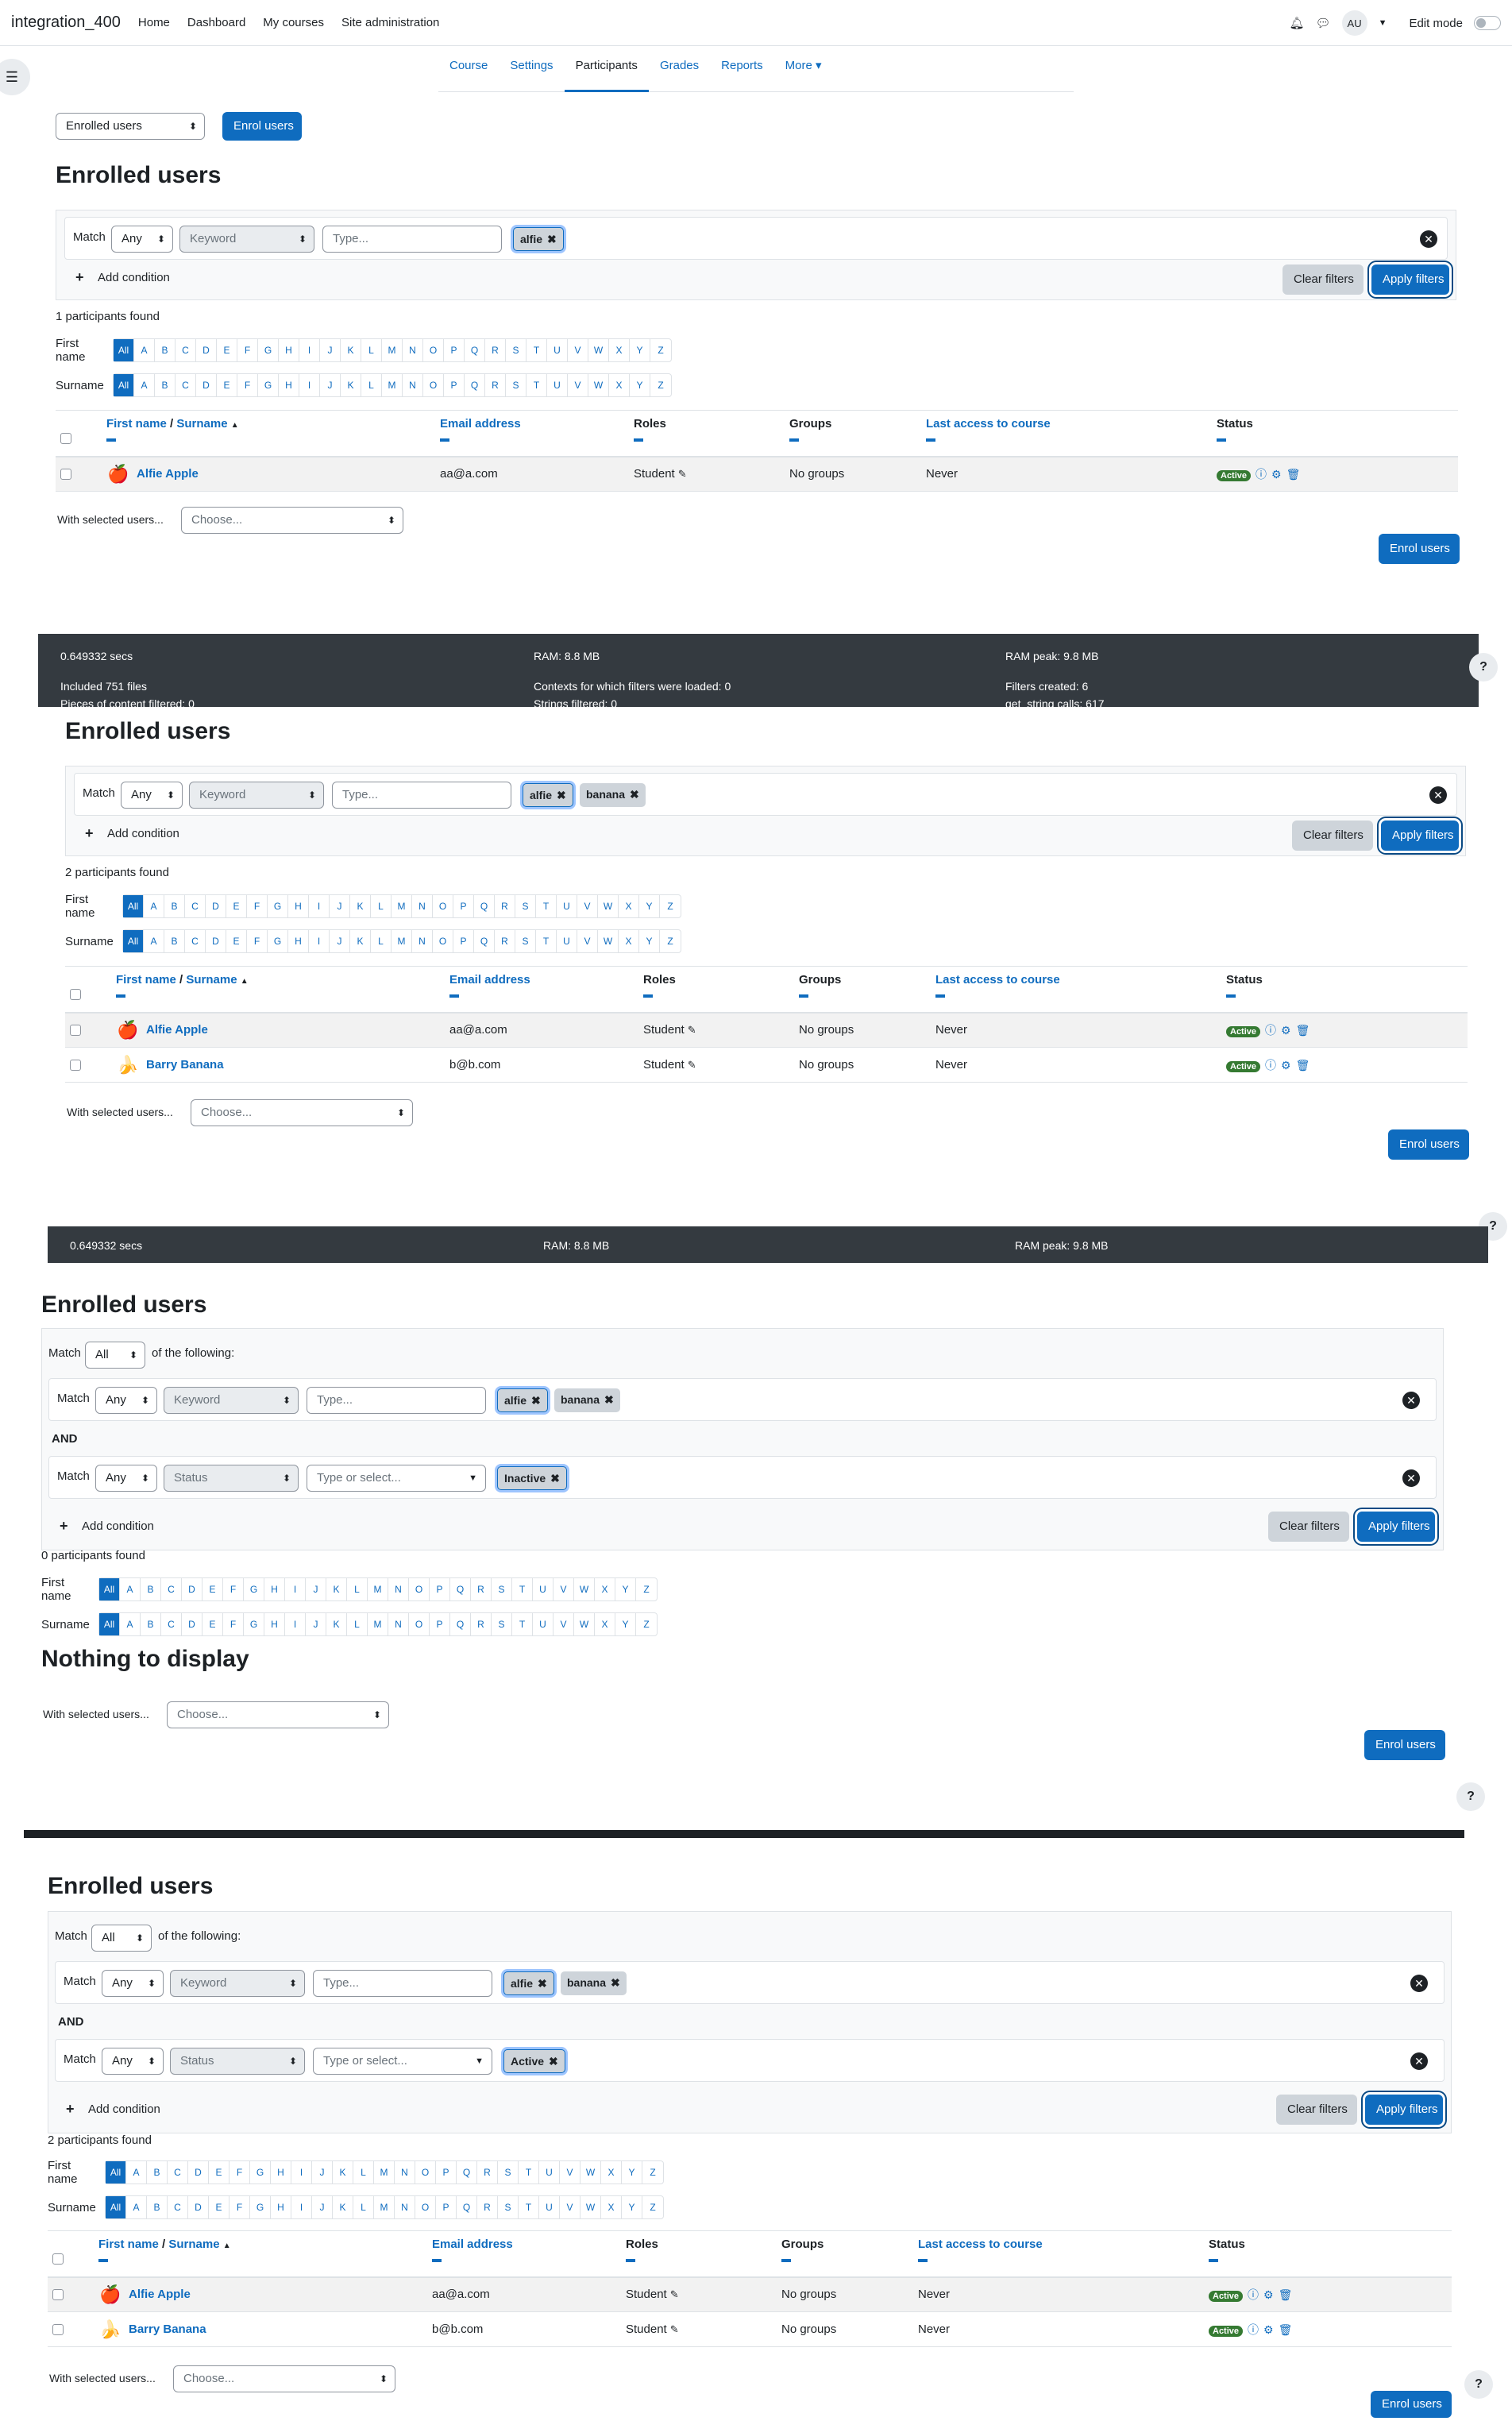 The image size is (1512, 2421). I want to click on match-select: Any, so click(142, 239).